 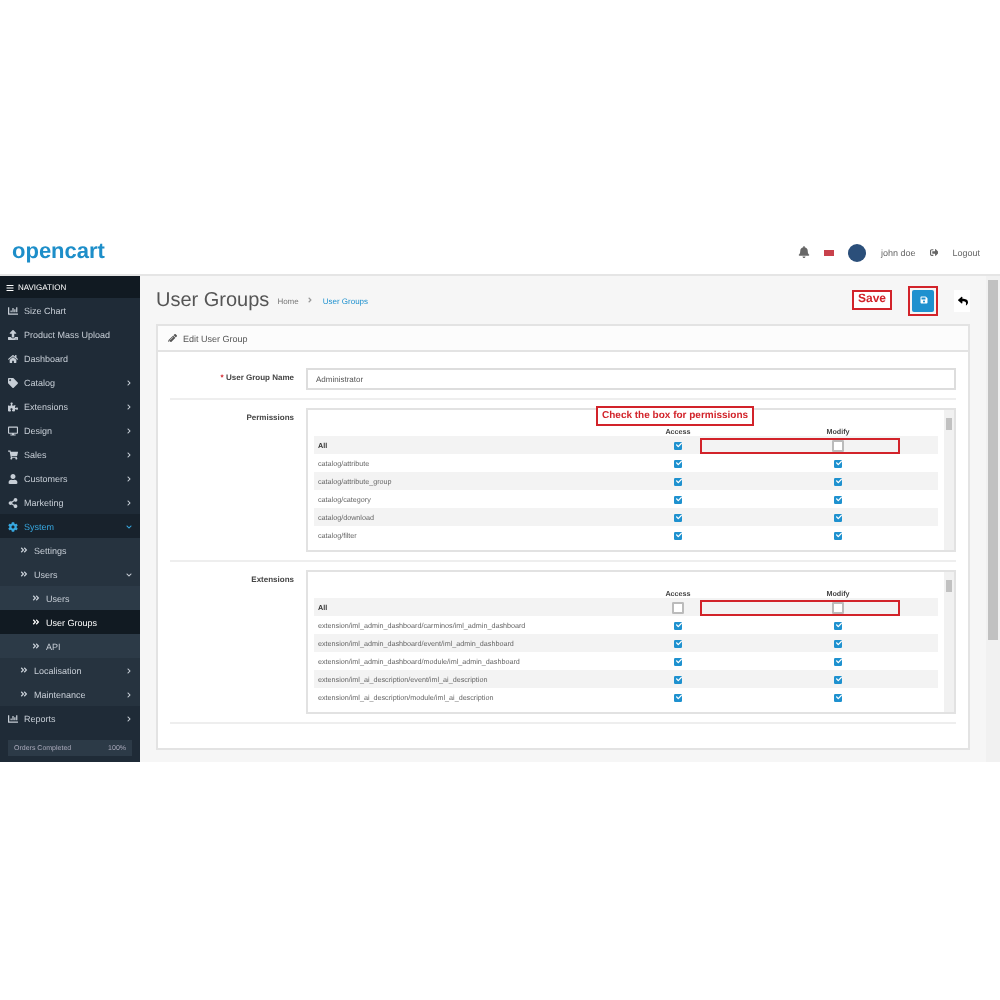 What do you see at coordinates (13, 430) in the screenshot?
I see `monitor-icon` at bounding box center [13, 430].